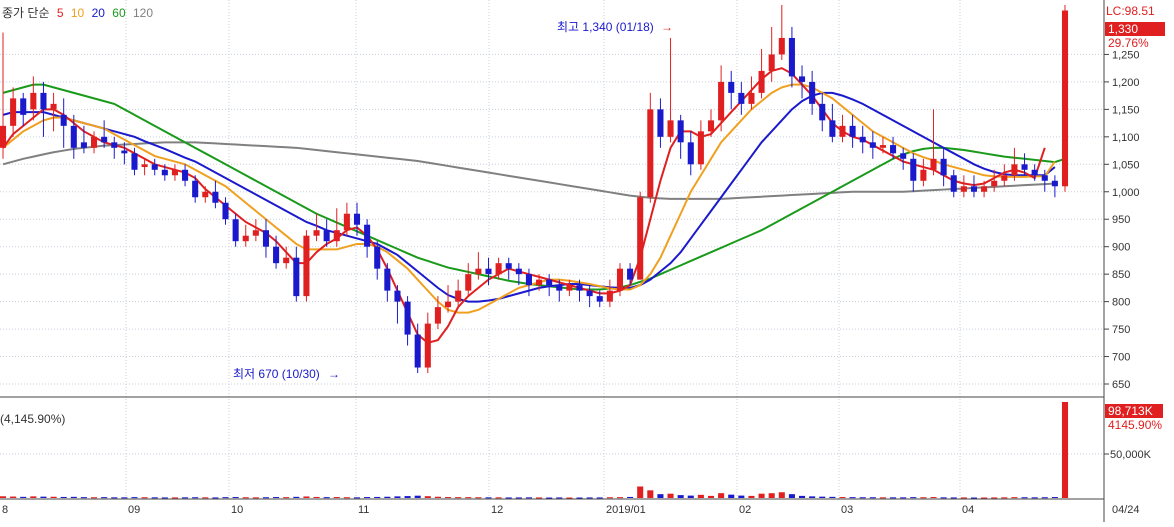  I want to click on current-change-label: 29.76%, so click(1128, 43).